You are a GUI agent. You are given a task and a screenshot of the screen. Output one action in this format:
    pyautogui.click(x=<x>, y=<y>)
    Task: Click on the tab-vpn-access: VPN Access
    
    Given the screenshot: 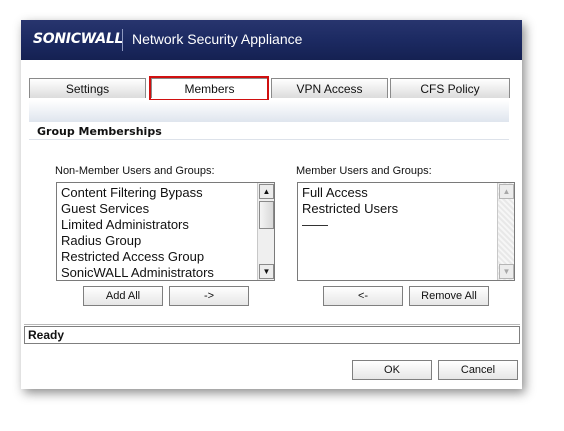 What is the action you would take?
    pyautogui.click(x=329, y=88)
    